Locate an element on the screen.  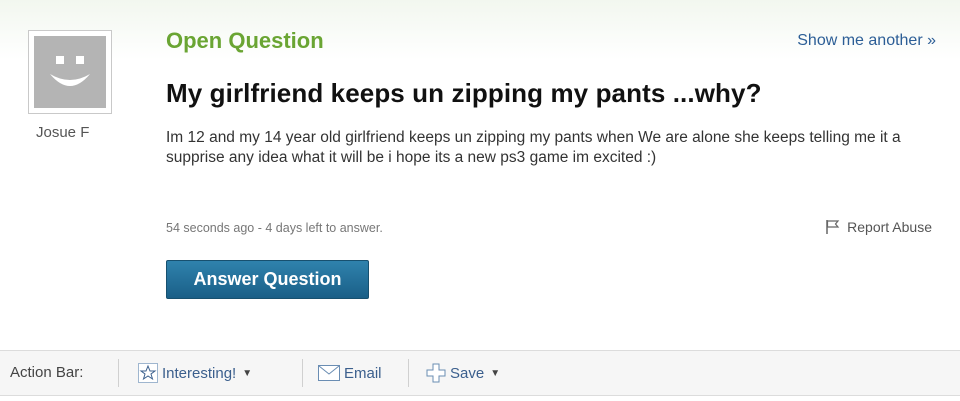
star-icon is located at coordinates (148, 373).